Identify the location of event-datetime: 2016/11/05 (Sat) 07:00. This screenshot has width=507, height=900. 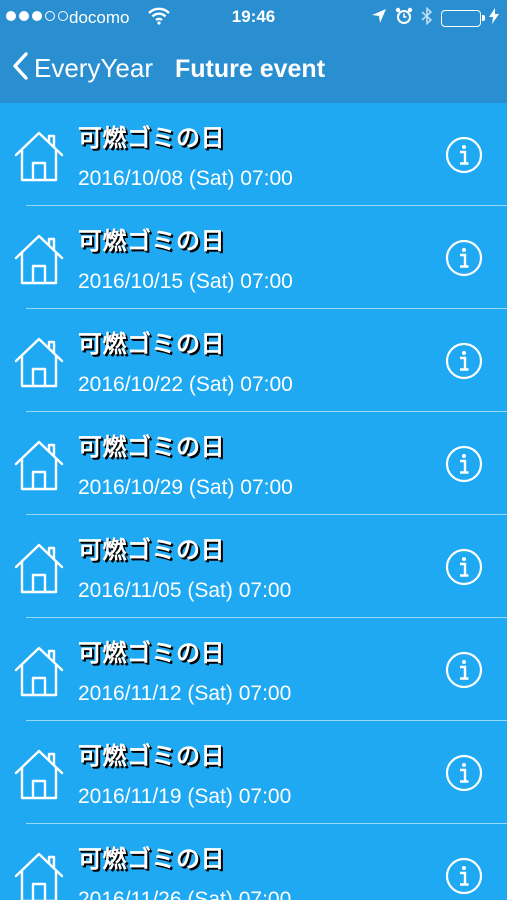
(185, 590).